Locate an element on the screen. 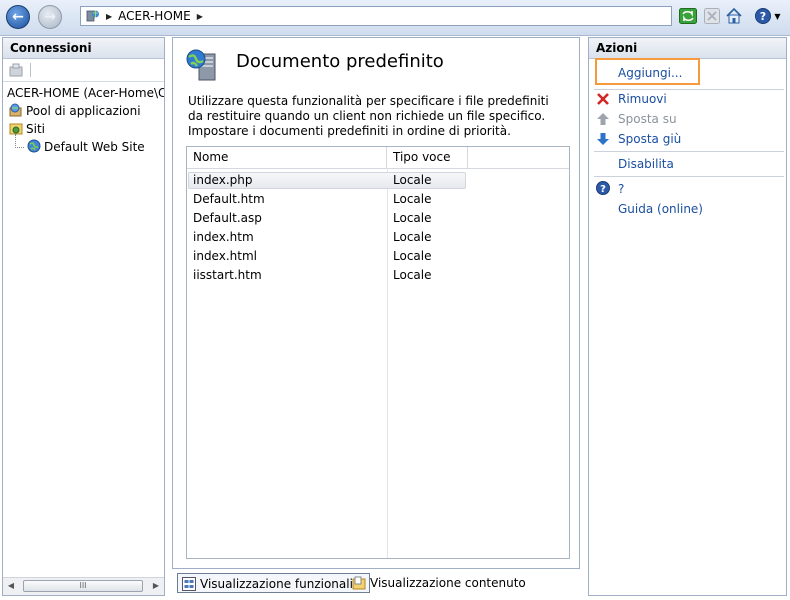  toolbar-divider is located at coordinates (30, 70).